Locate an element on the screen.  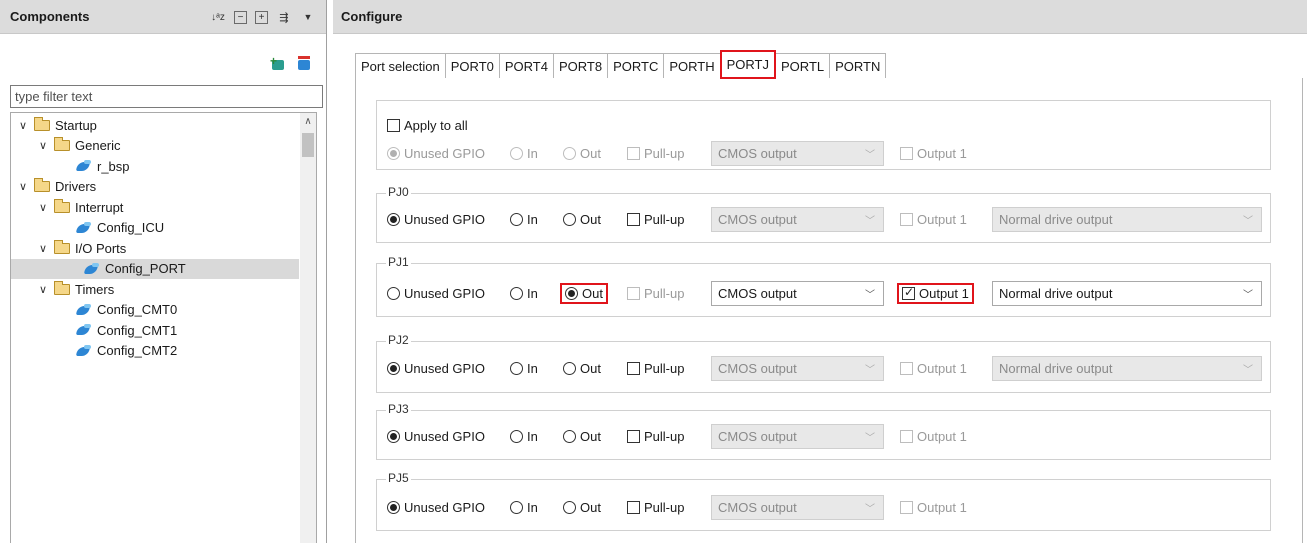
pj0-unused-radio: Unused GPIO is located at coordinates (436, 219).